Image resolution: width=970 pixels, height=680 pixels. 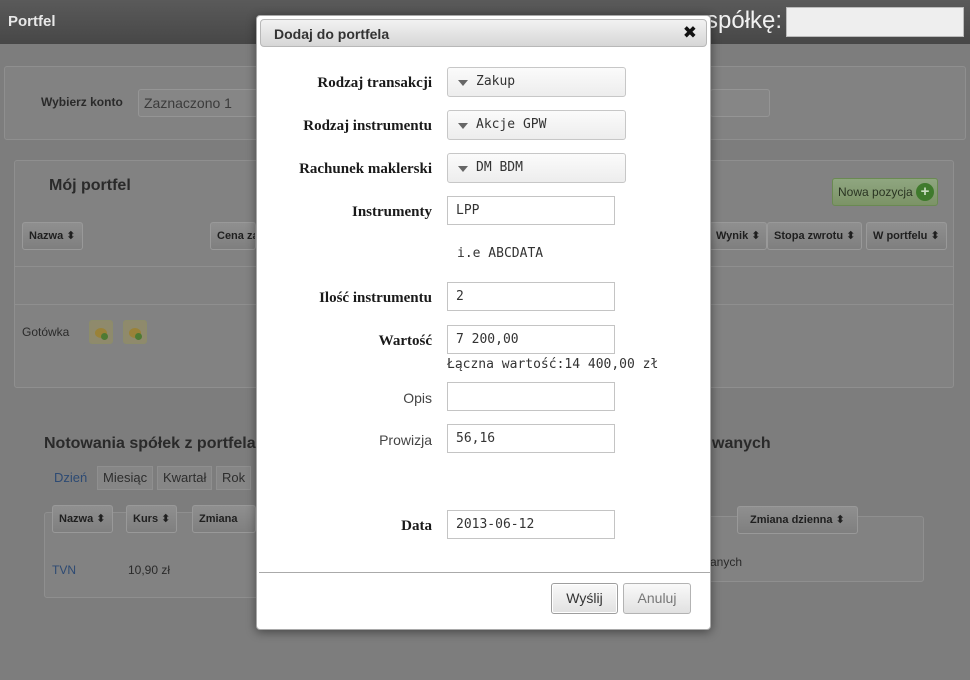 I want to click on brokerage-account-select: DM BDM, so click(x=536, y=168).